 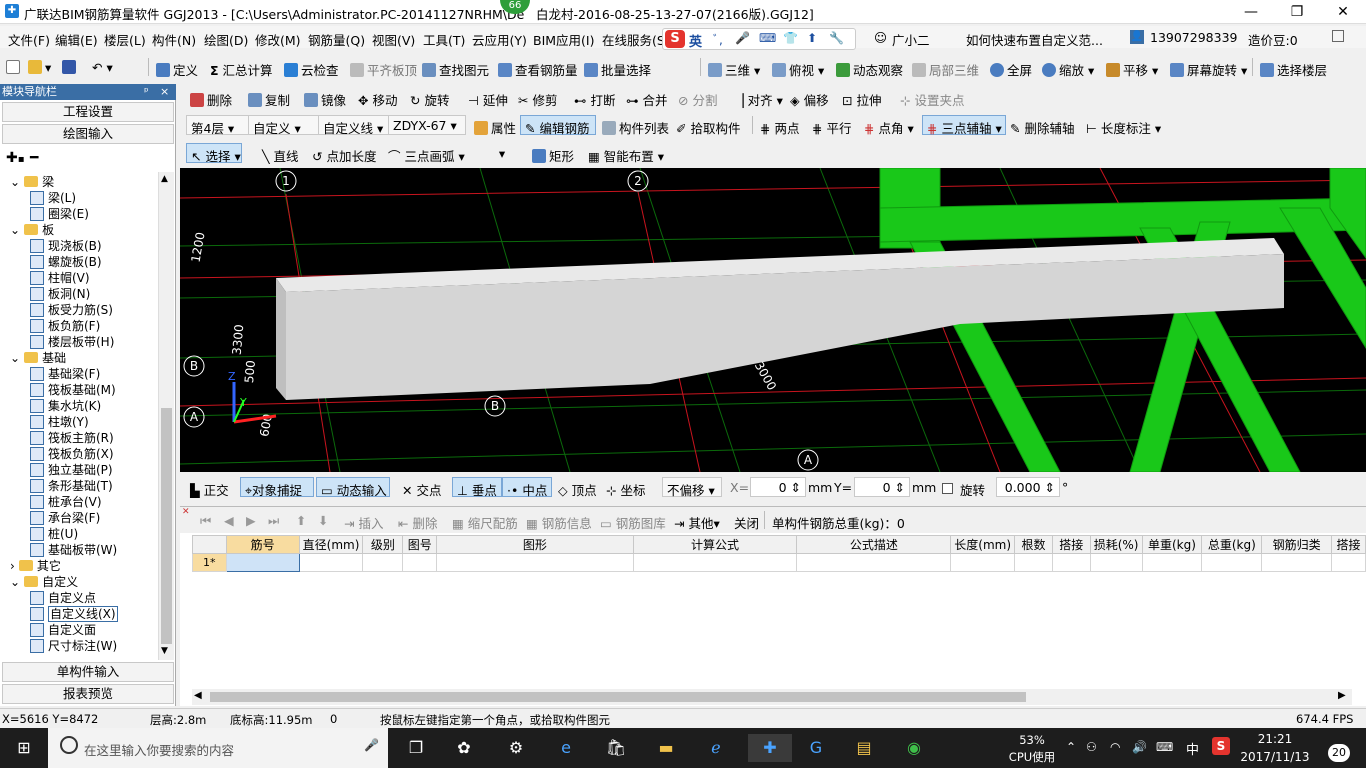 I want to click on merge-button: ⊶ 合并, so click(x=647, y=99).